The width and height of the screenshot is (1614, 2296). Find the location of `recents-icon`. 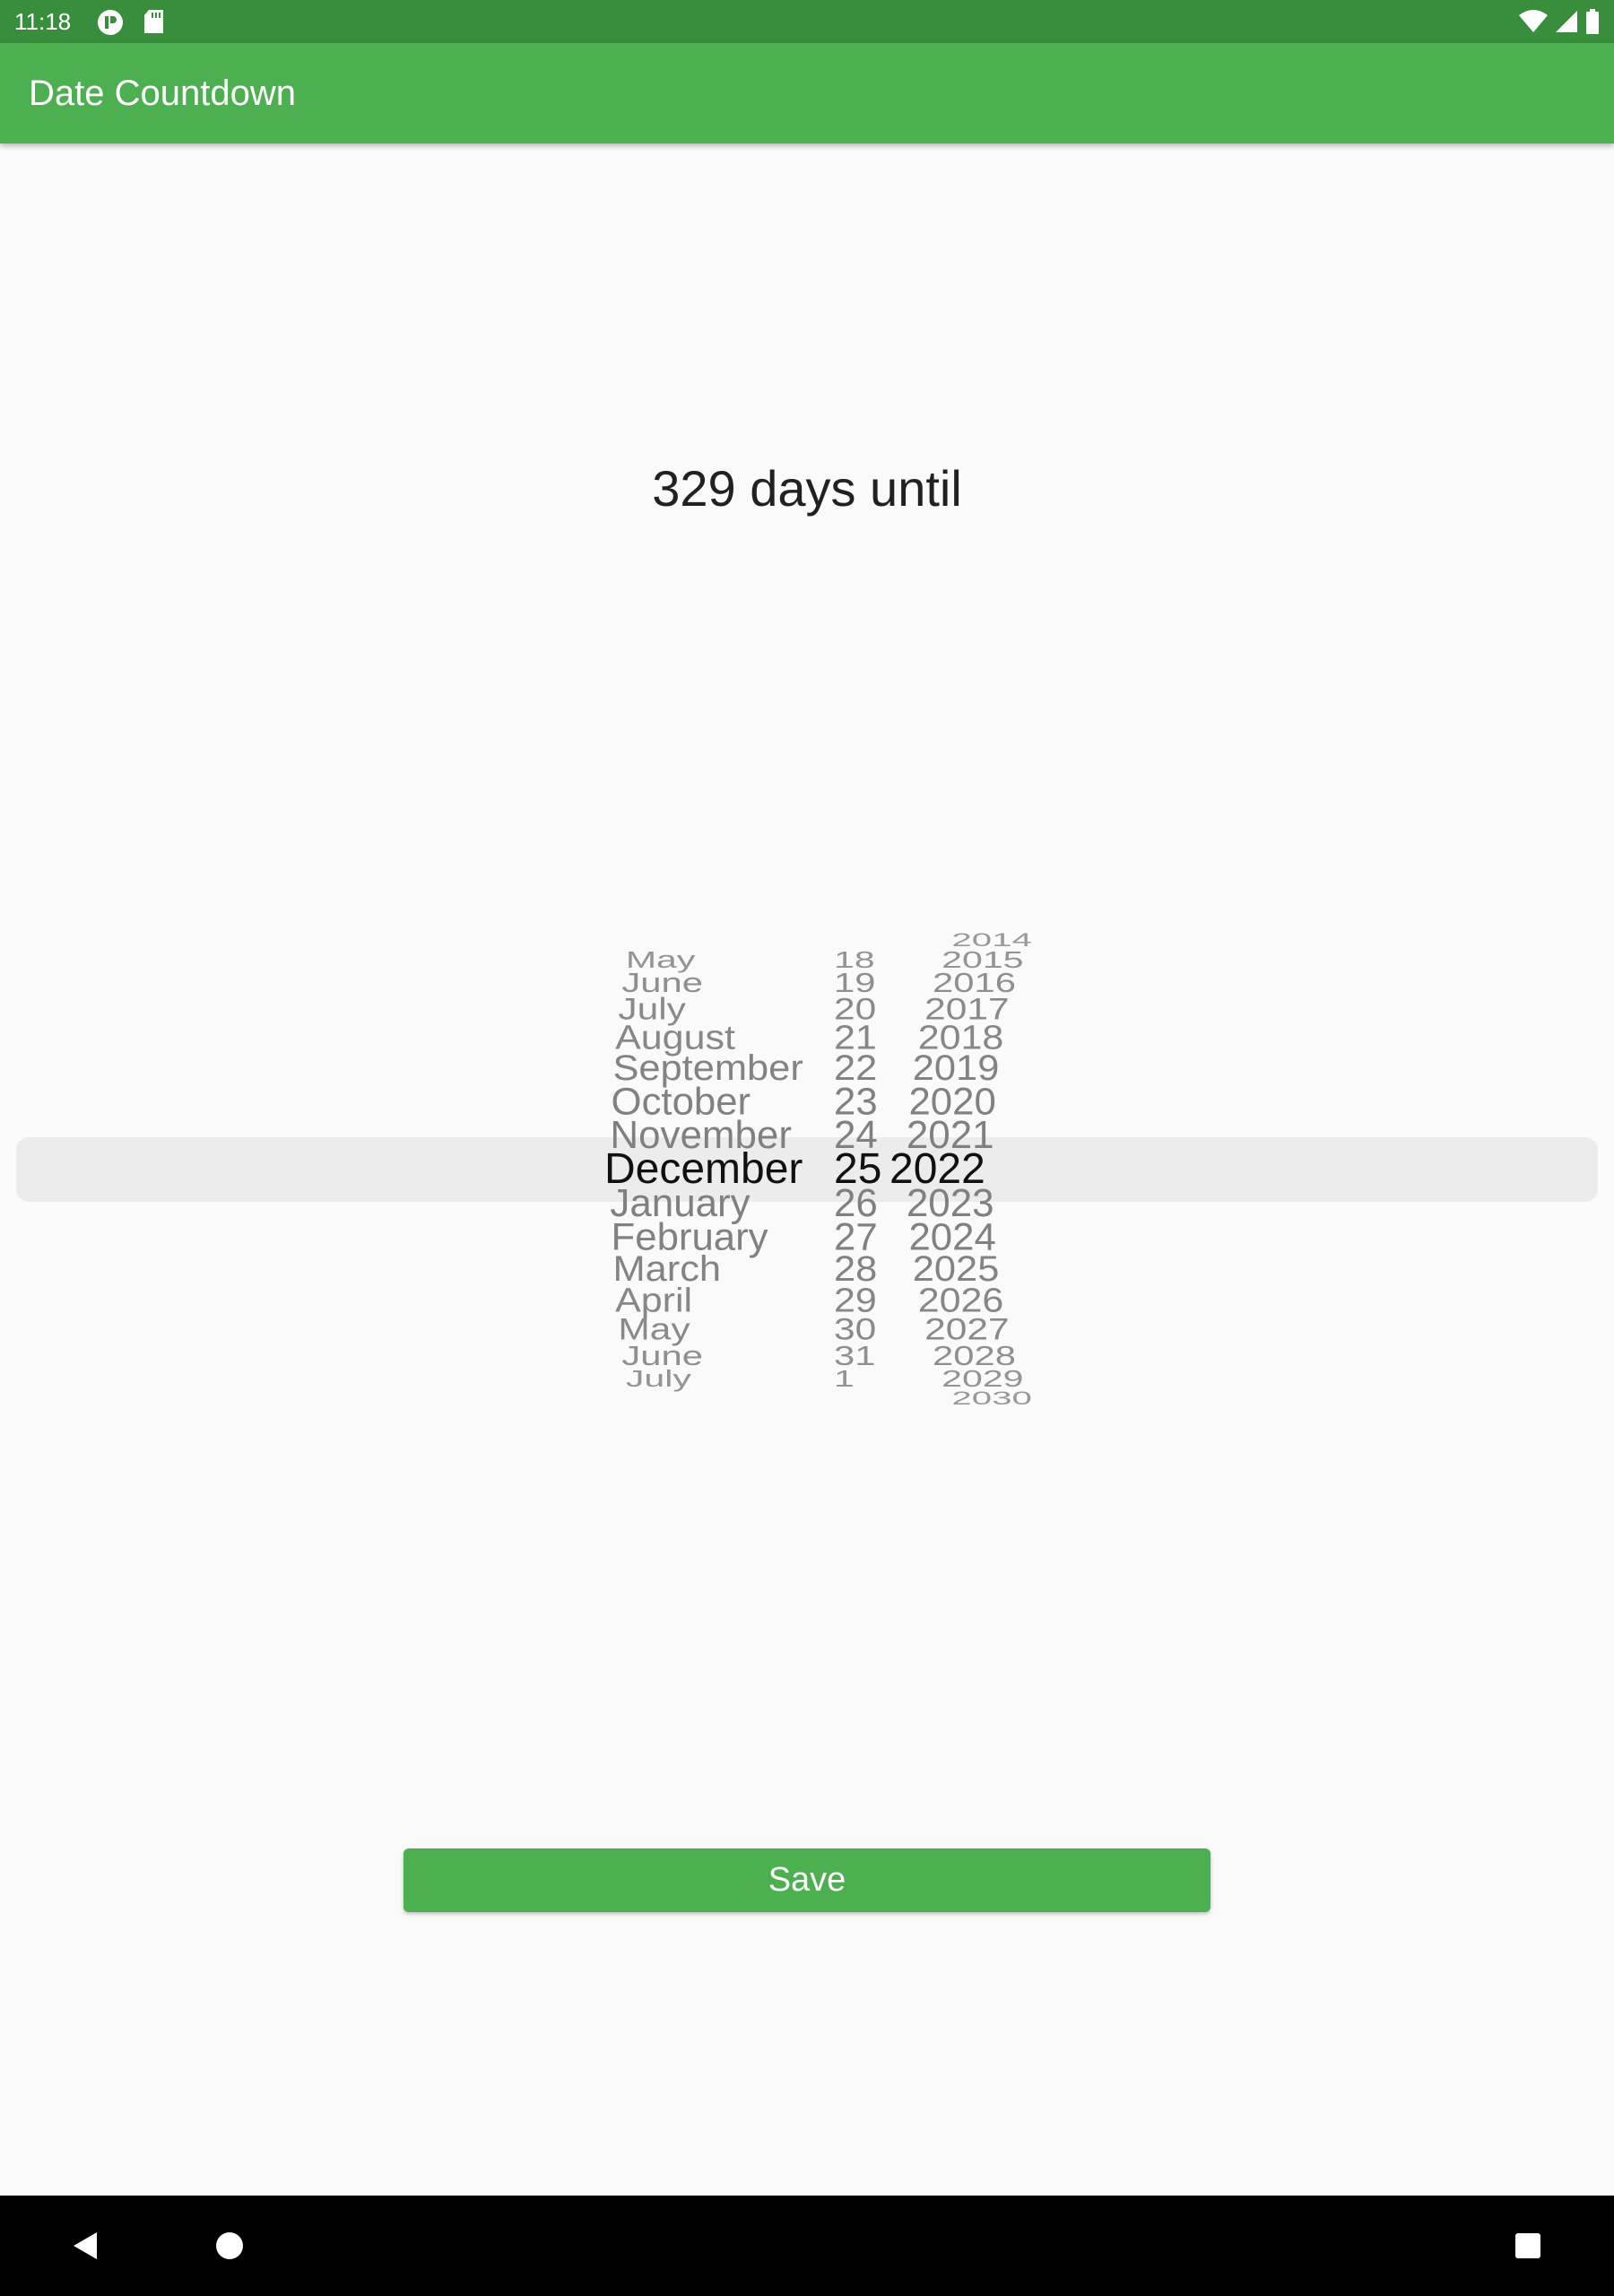

recents-icon is located at coordinates (1527, 2245).